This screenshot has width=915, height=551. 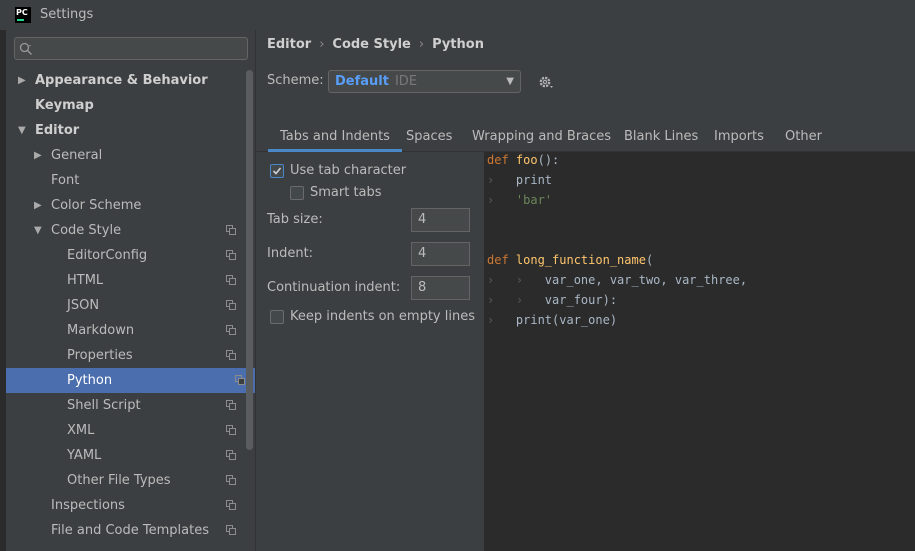 I want to click on sidebar-item-yaml: YAML, so click(x=126, y=455).